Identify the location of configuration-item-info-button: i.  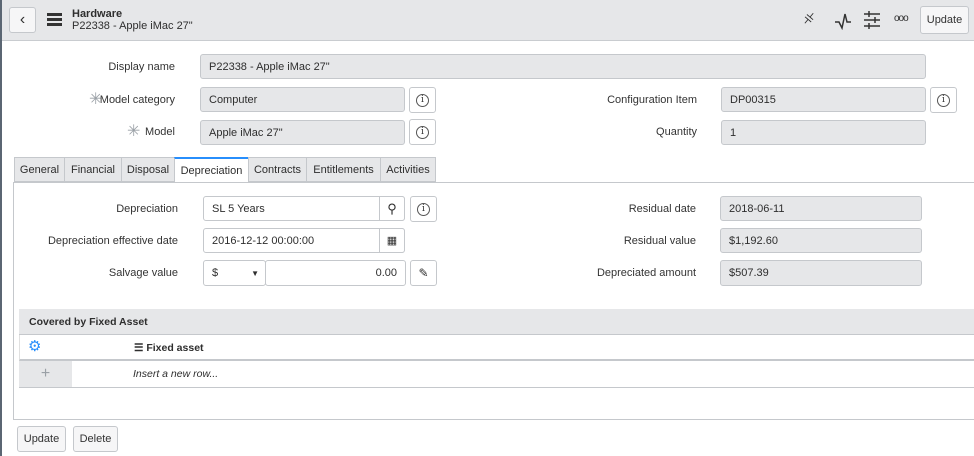
(943, 100).